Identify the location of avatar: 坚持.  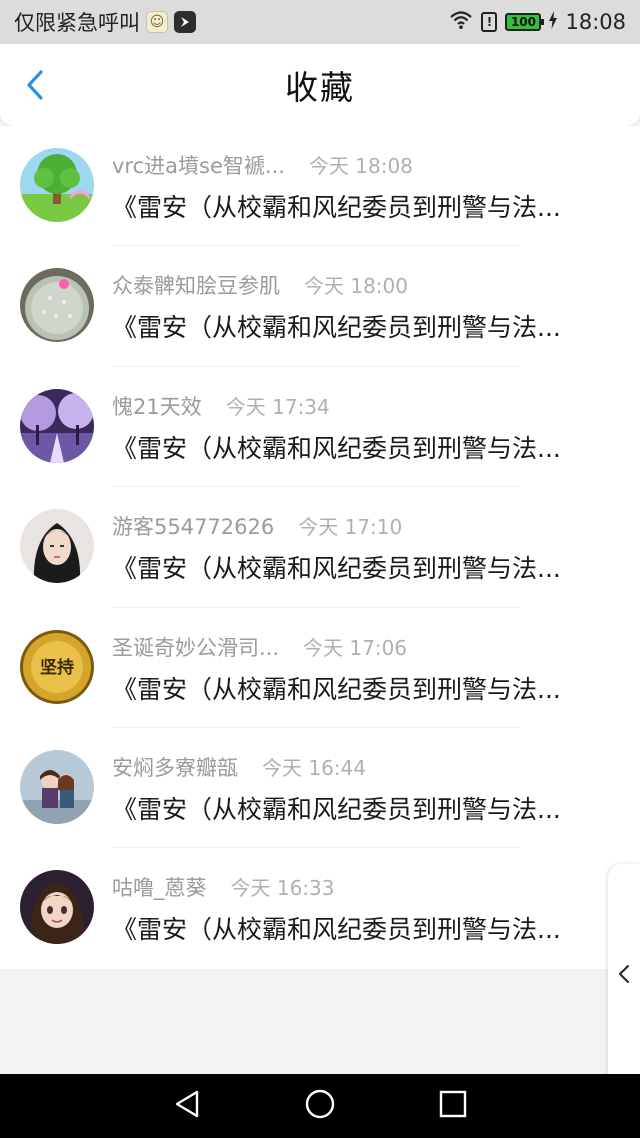
(57, 666).